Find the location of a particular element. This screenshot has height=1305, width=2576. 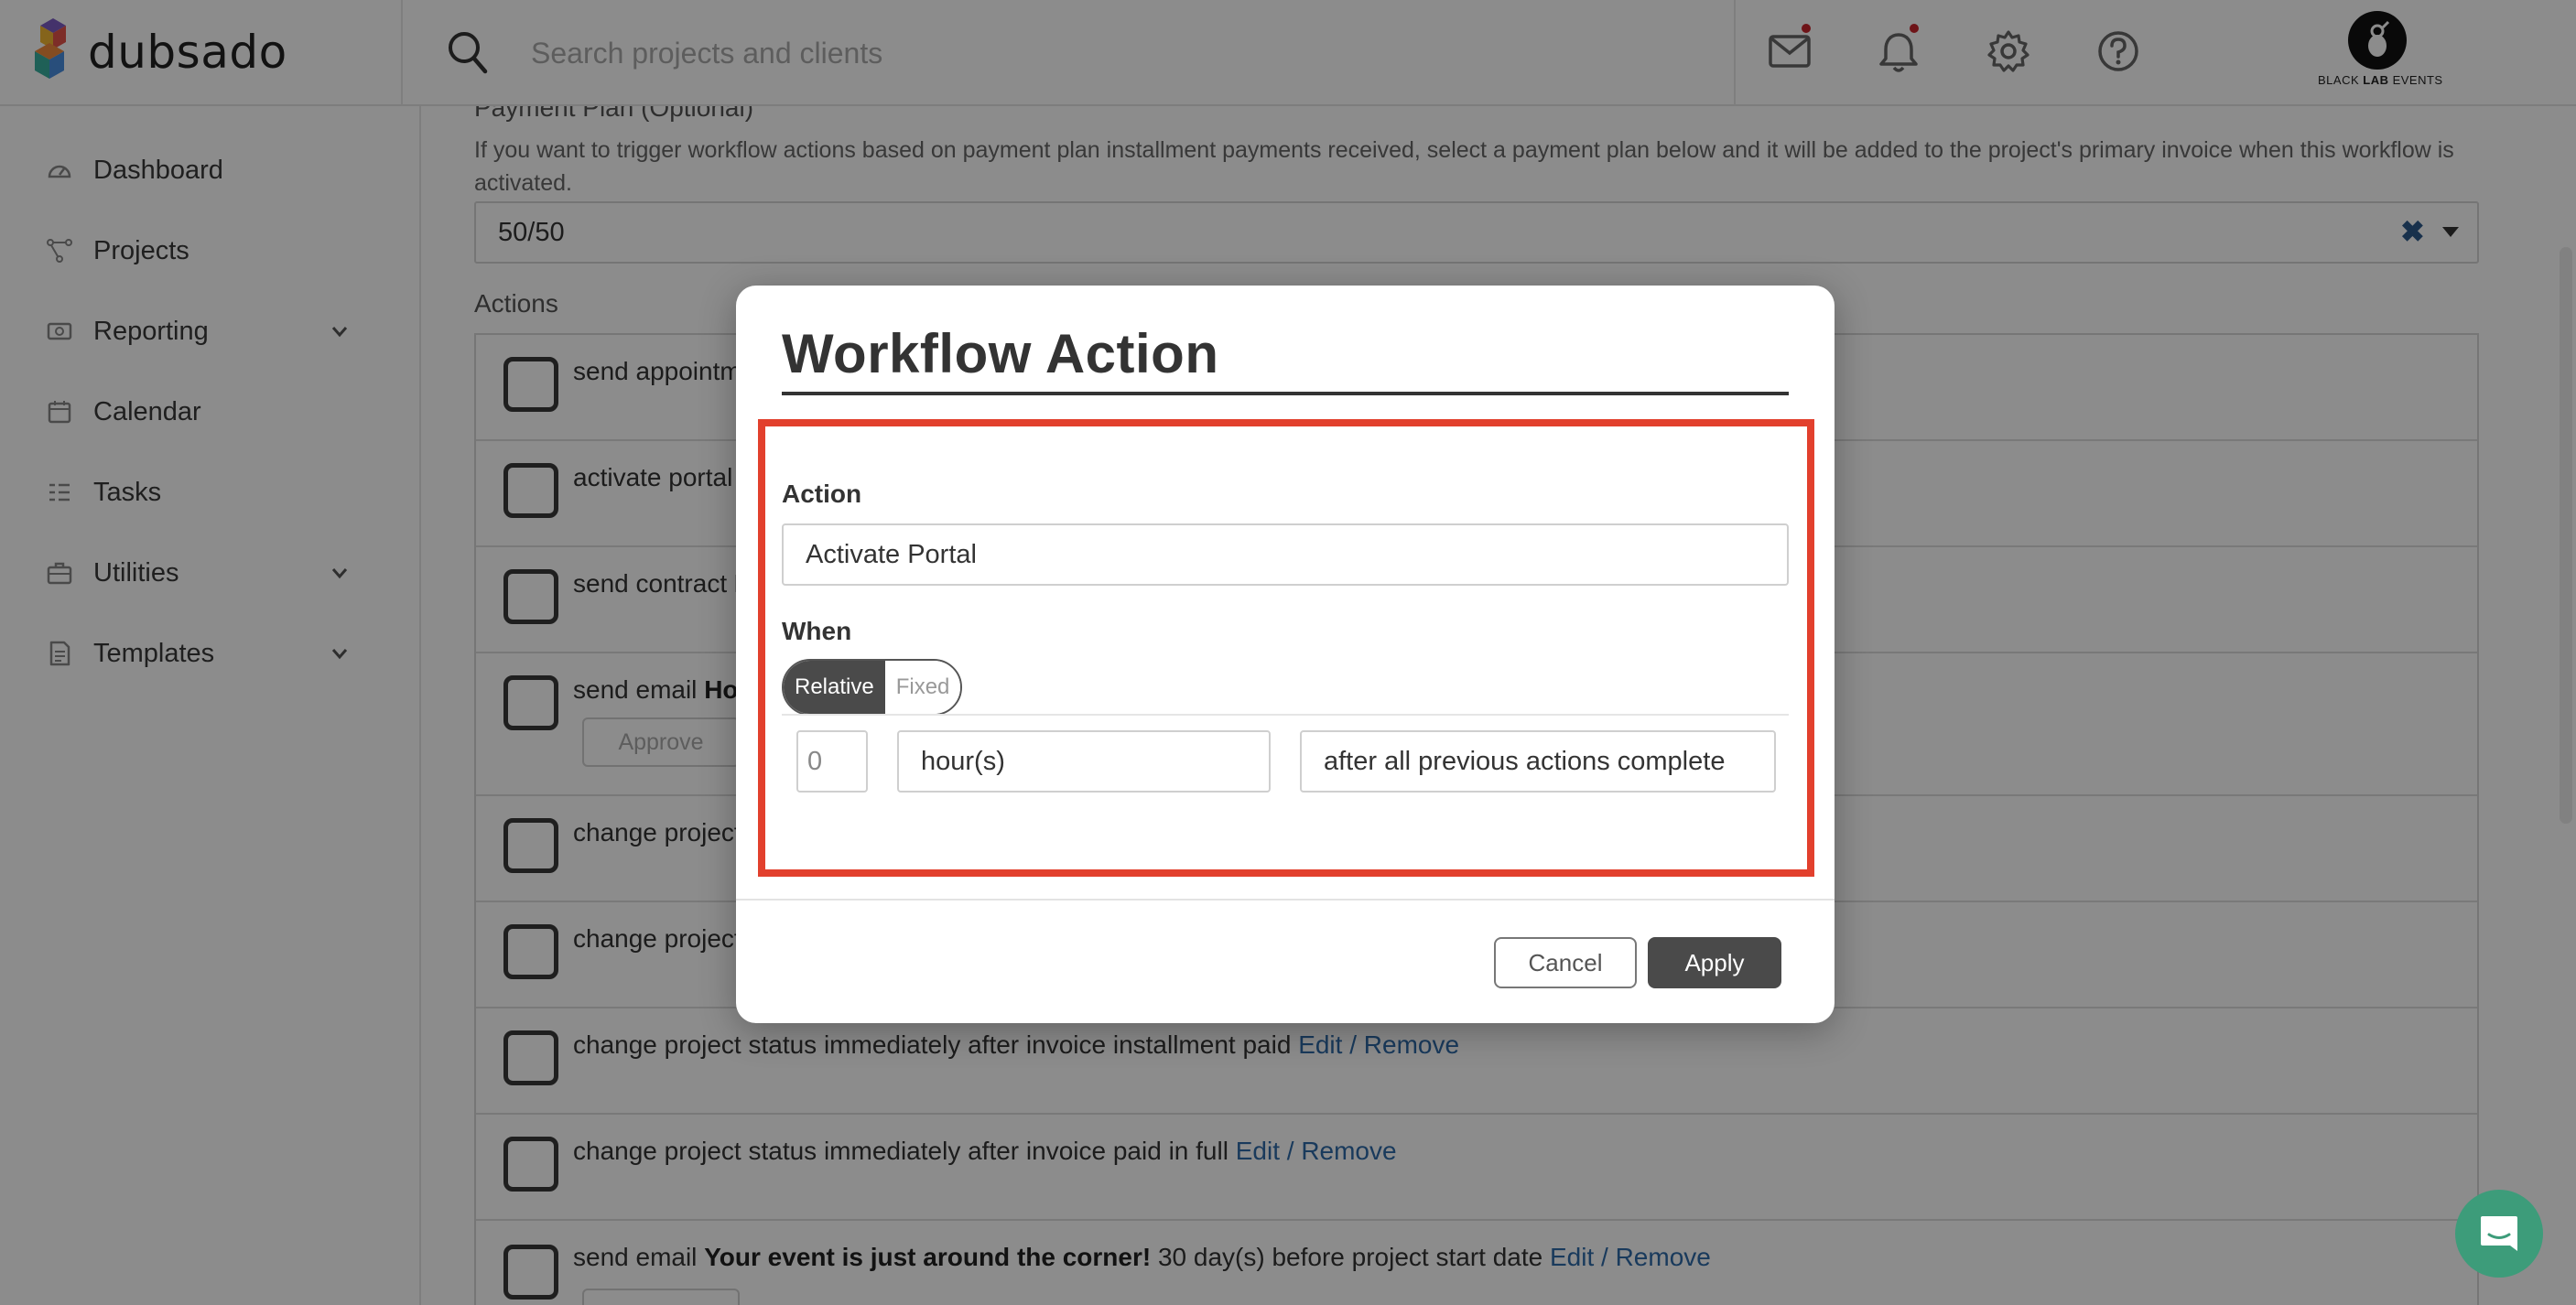

toggle-relative: Relative is located at coordinates (835, 687).